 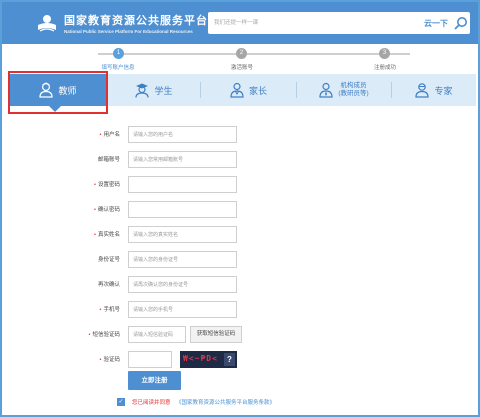 I want to click on tab-expert: 专家, so click(x=434, y=90).